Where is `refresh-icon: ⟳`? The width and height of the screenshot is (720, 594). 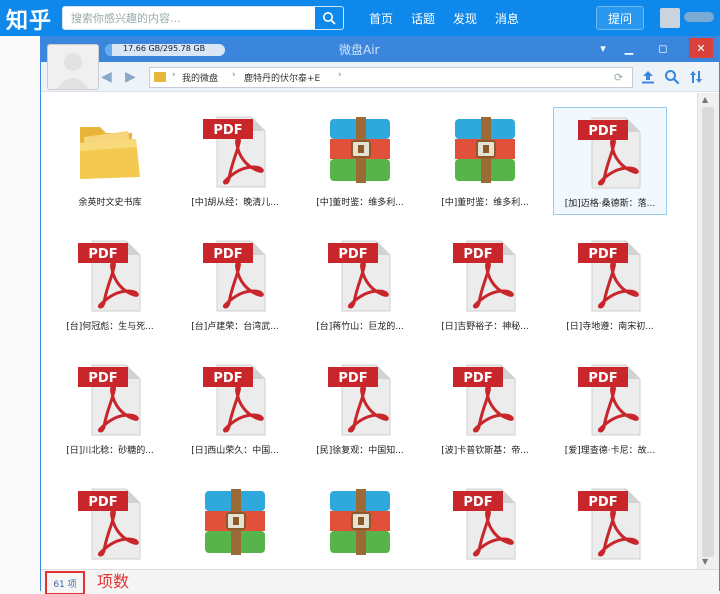
refresh-icon: ⟳ is located at coordinates (618, 77).